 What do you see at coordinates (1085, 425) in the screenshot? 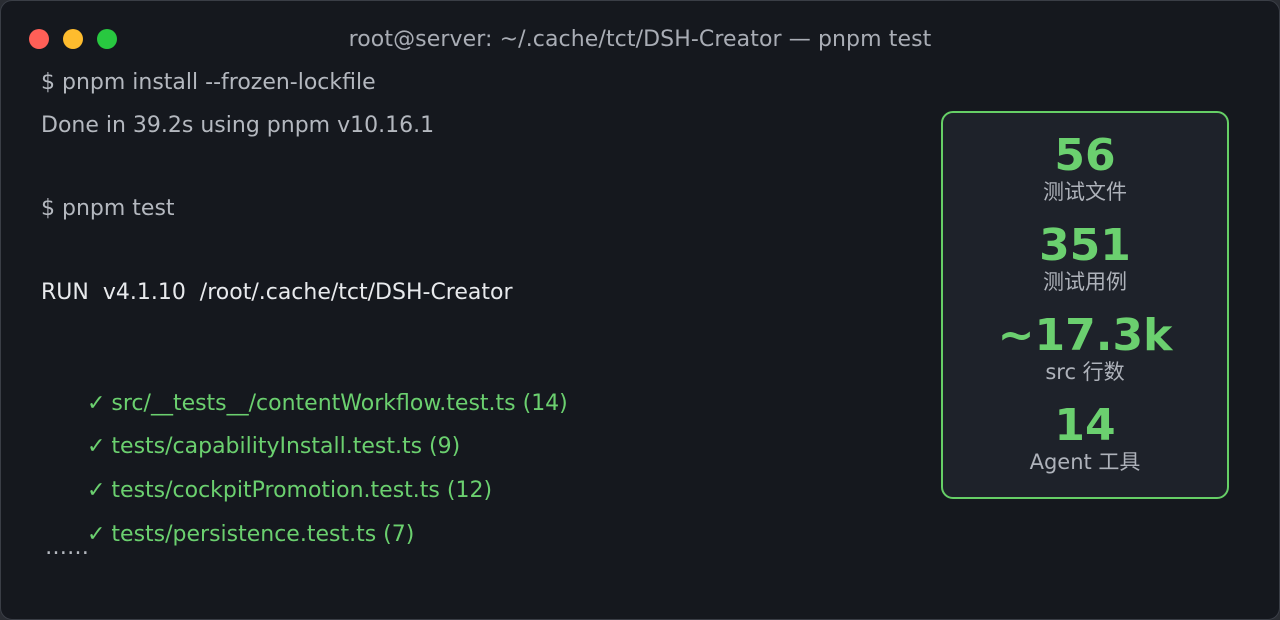
I see `stat-value: 14` at bounding box center [1085, 425].